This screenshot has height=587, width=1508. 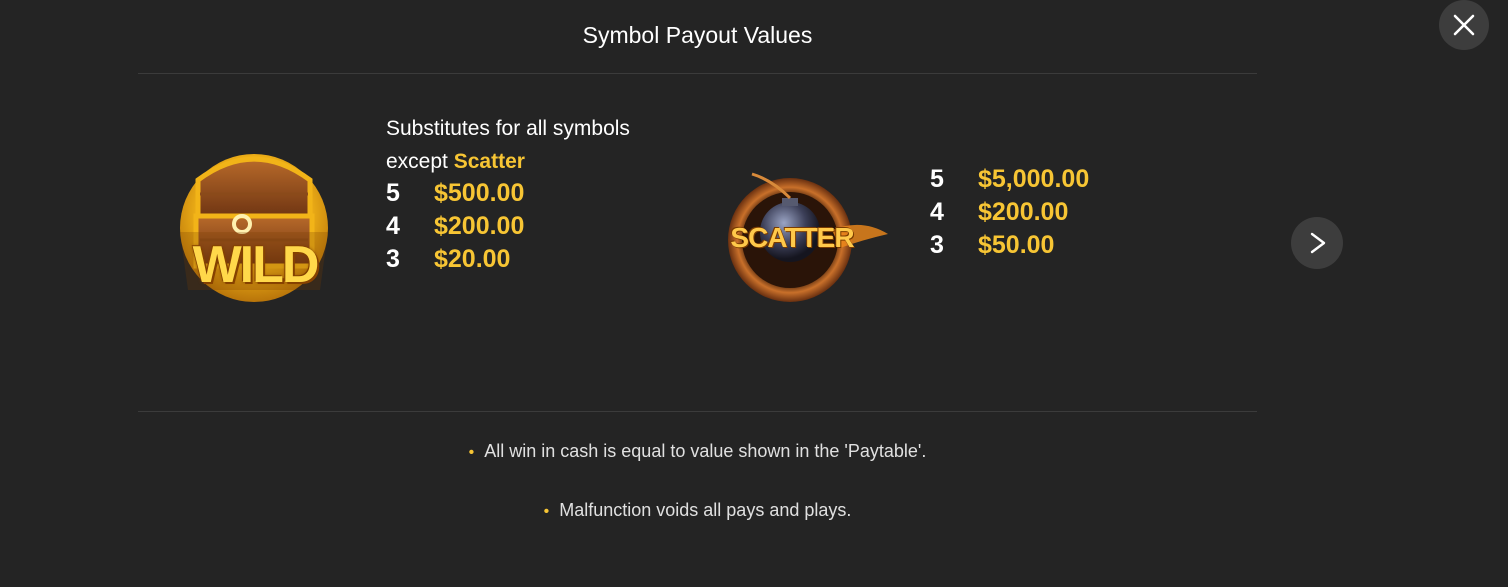 I want to click on payout-row: 3 $50.00, so click(x=1009, y=245).